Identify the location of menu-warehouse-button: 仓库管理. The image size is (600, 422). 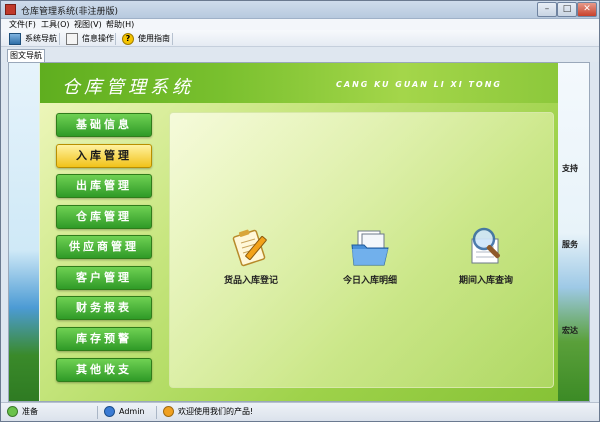
(104, 217).